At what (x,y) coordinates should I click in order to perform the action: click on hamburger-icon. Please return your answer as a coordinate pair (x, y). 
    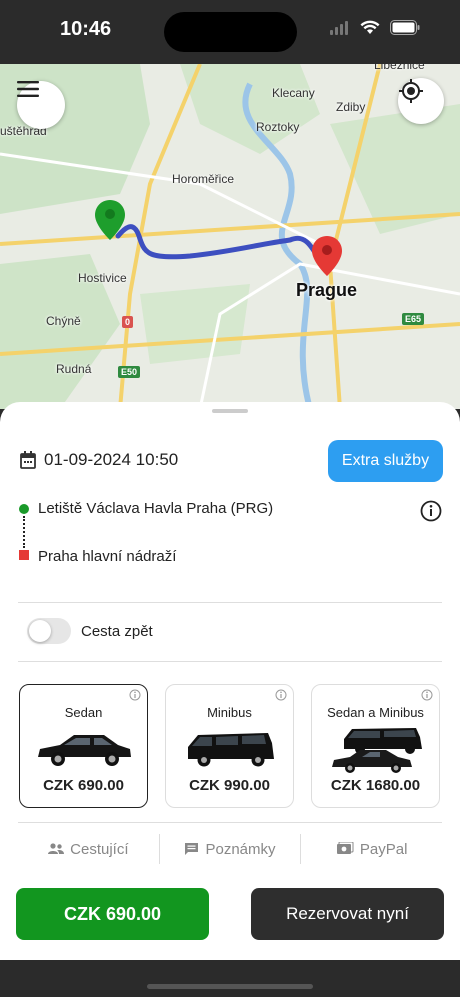
    Looking at the image, I should click on (28, 89).